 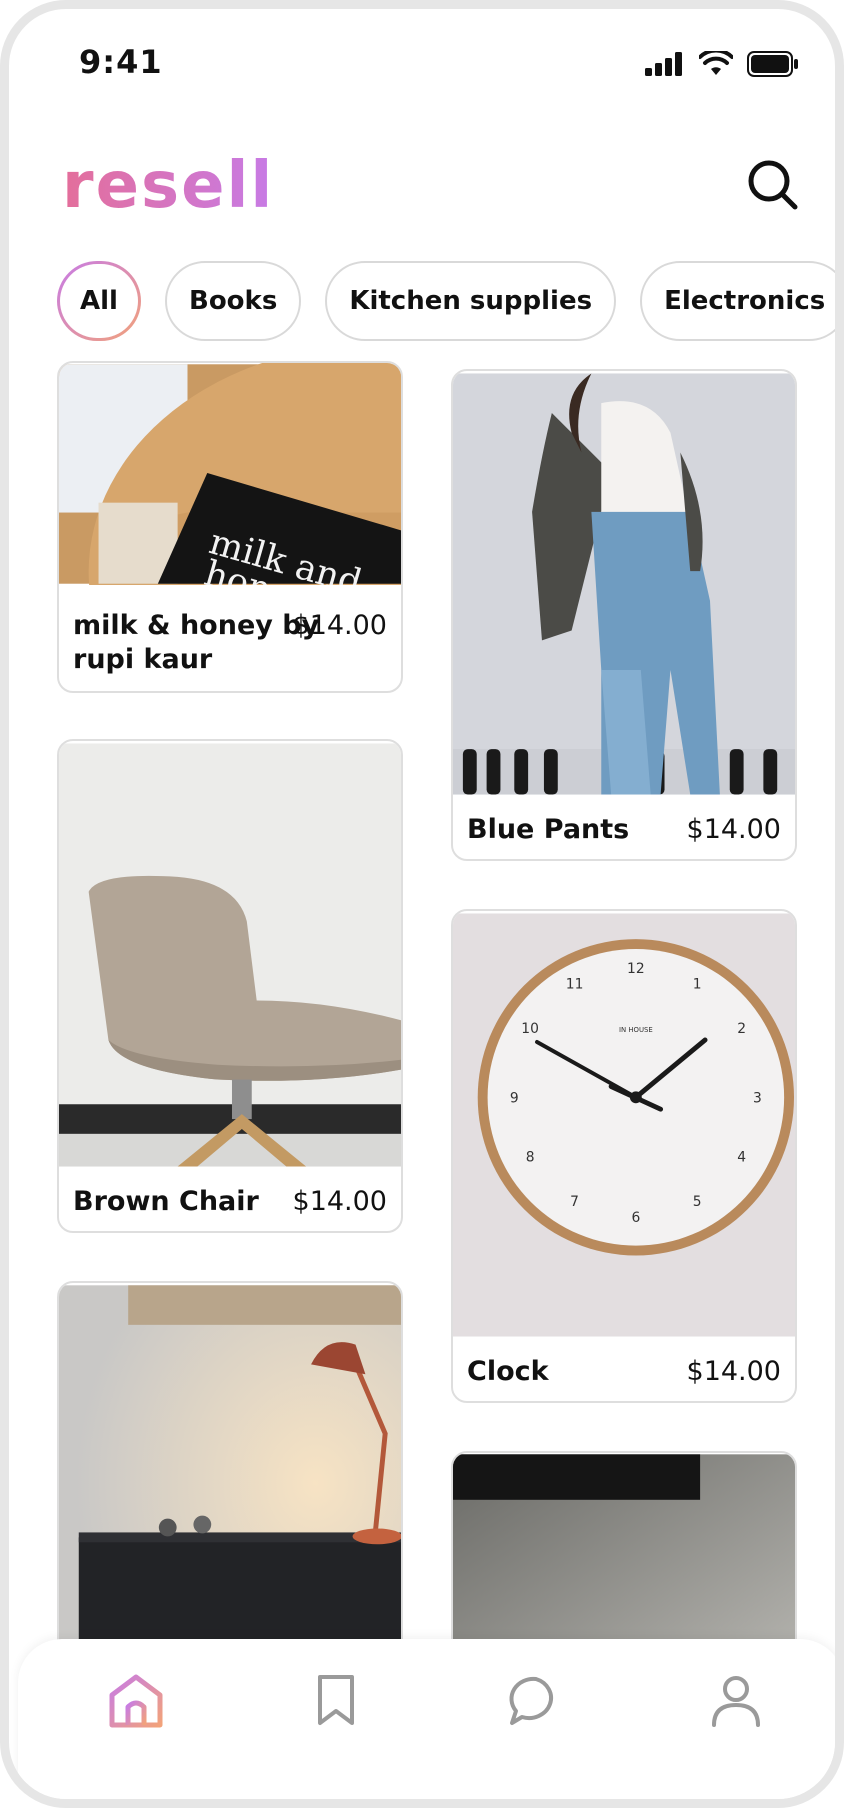 I want to click on nav-home, so click(x=136, y=1701).